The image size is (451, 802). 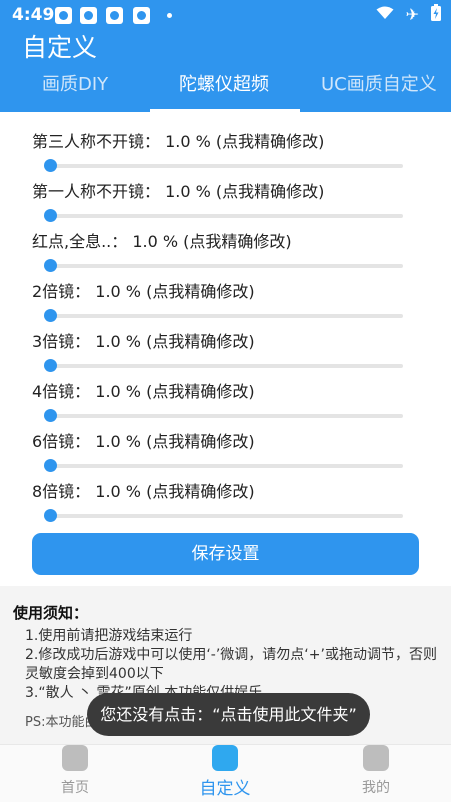 What do you see at coordinates (225, 789) in the screenshot?
I see `nav-label: 自定义` at bounding box center [225, 789].